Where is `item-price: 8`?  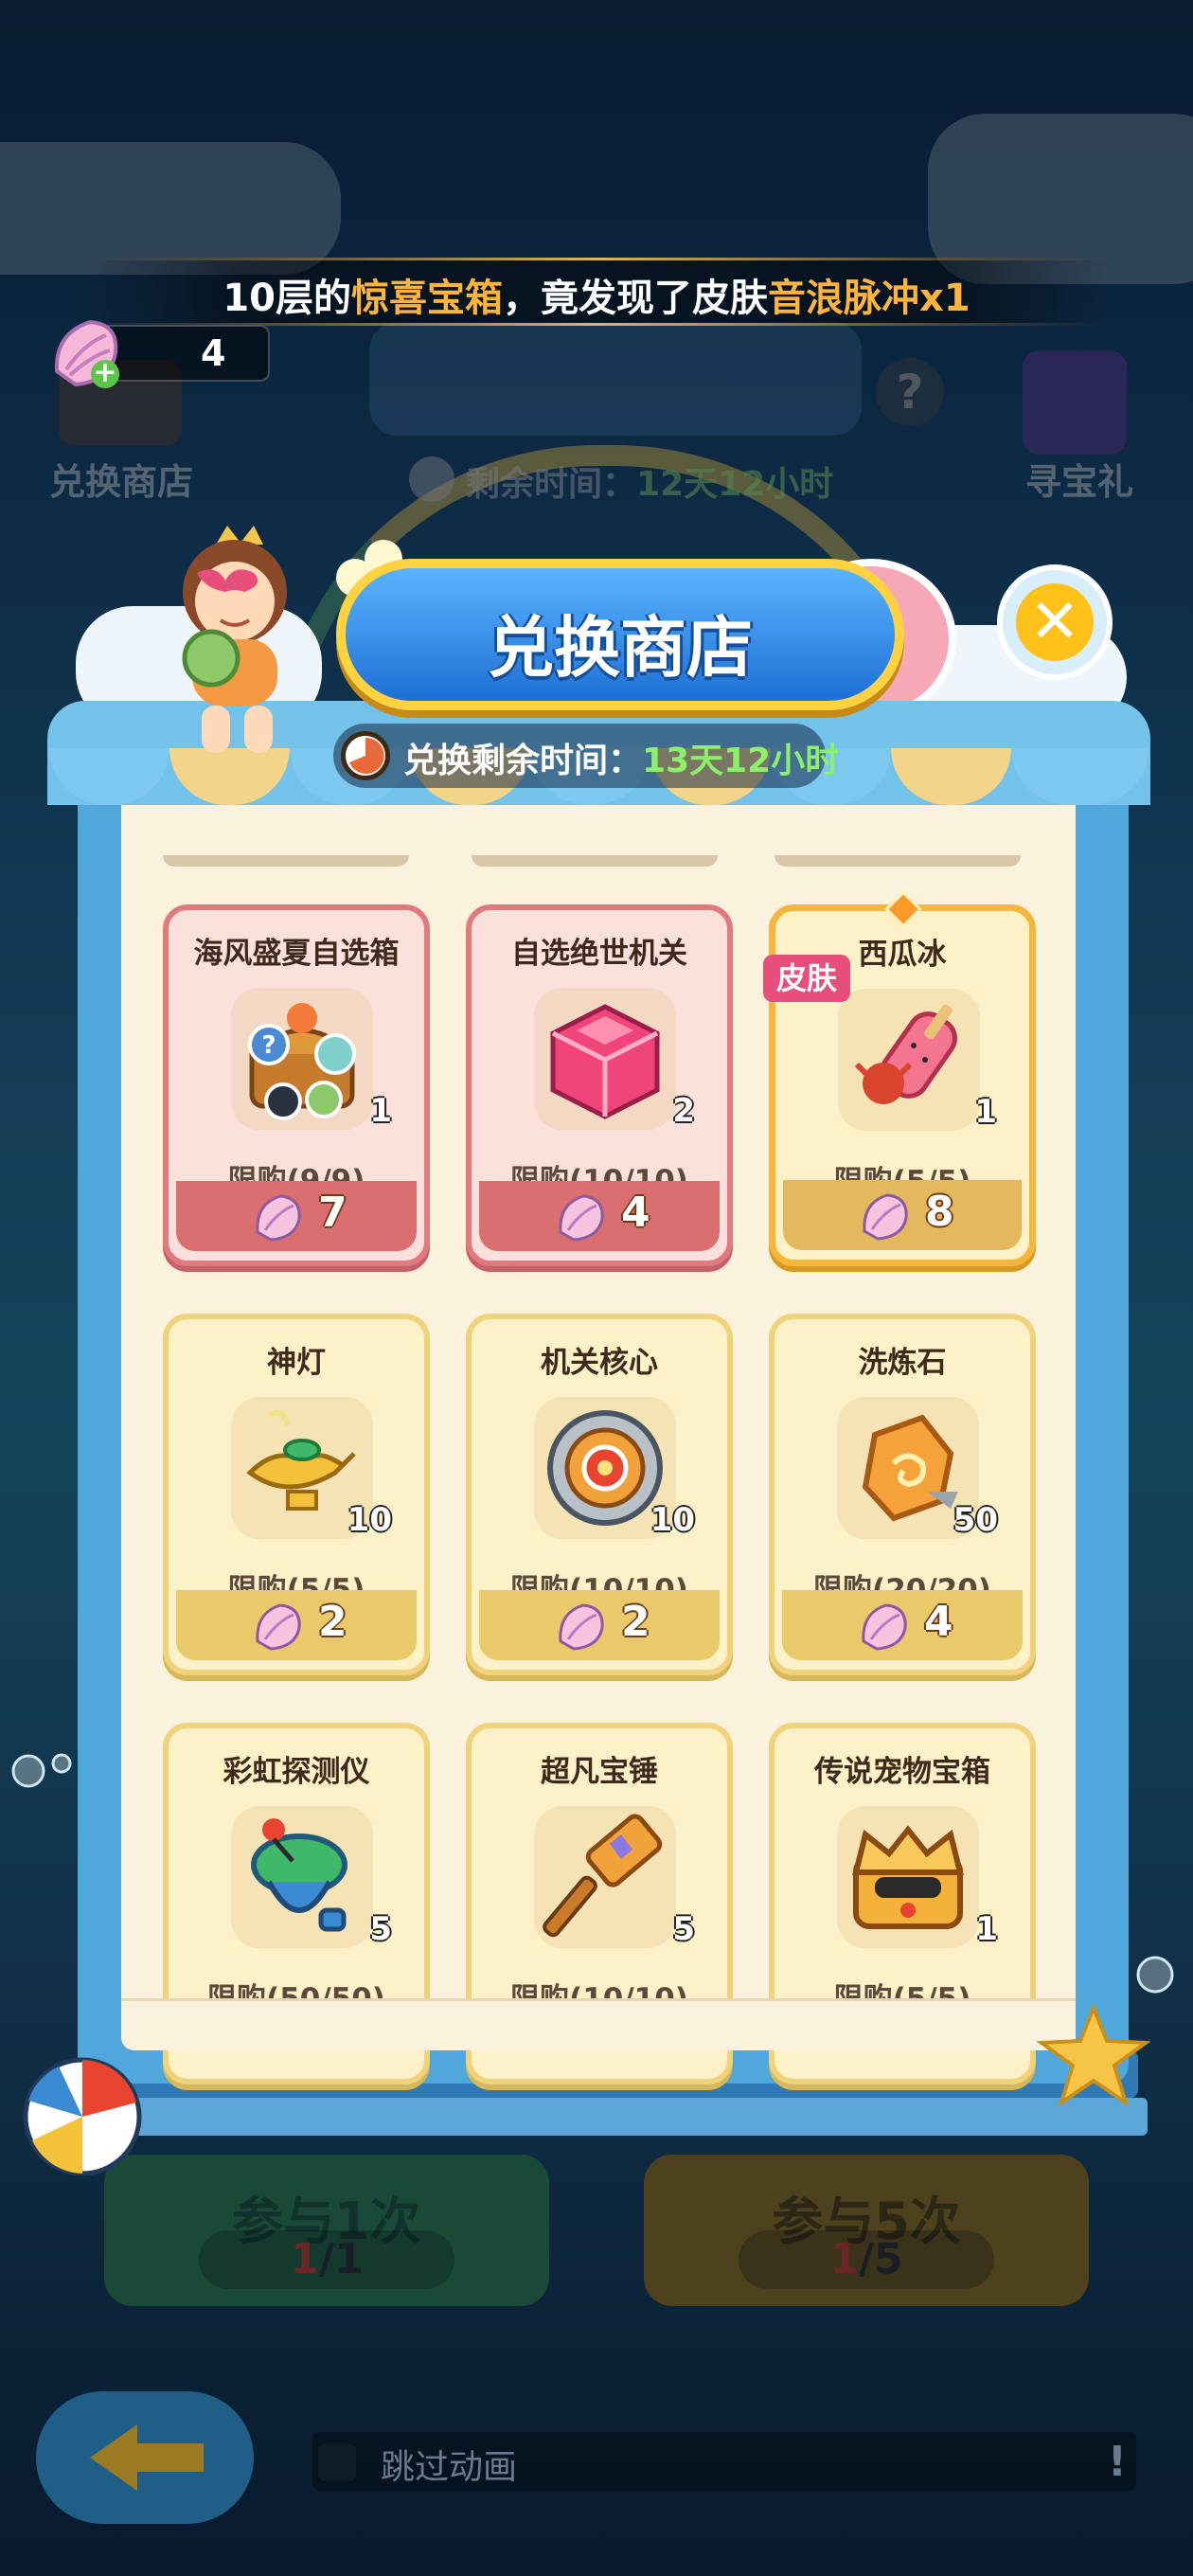
item-price: 8 is located at coordinates (939, 1212).